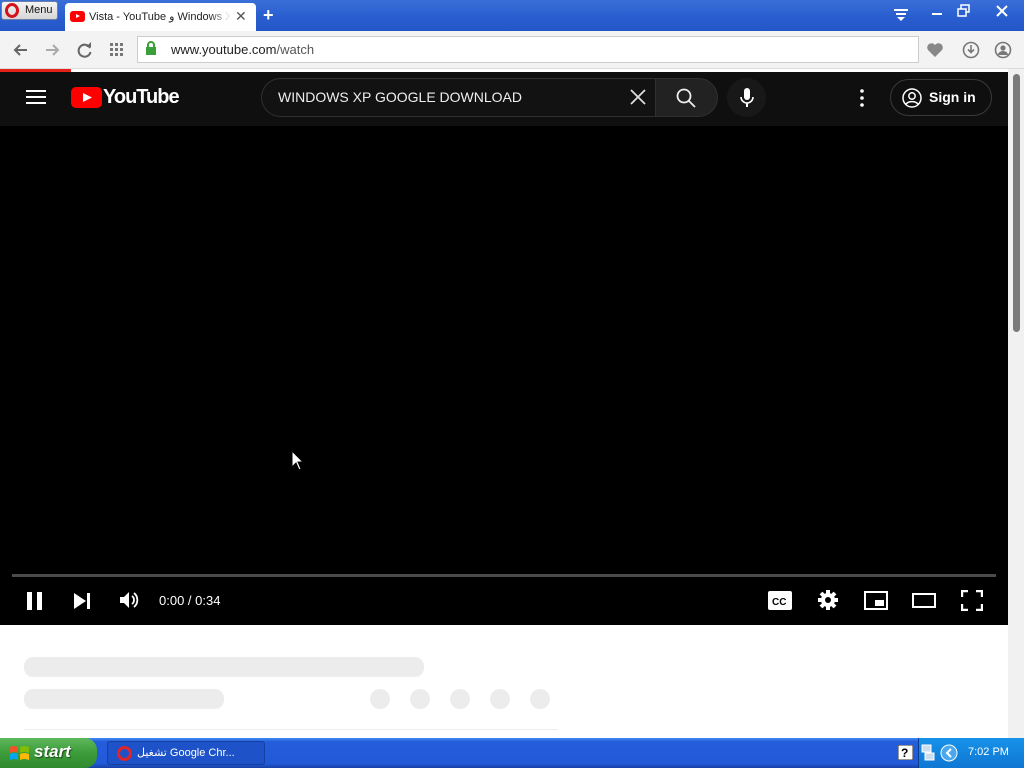 The height and width of the screenshot is (768, 1024). I want to click on reload-icon, so click(85, 50).